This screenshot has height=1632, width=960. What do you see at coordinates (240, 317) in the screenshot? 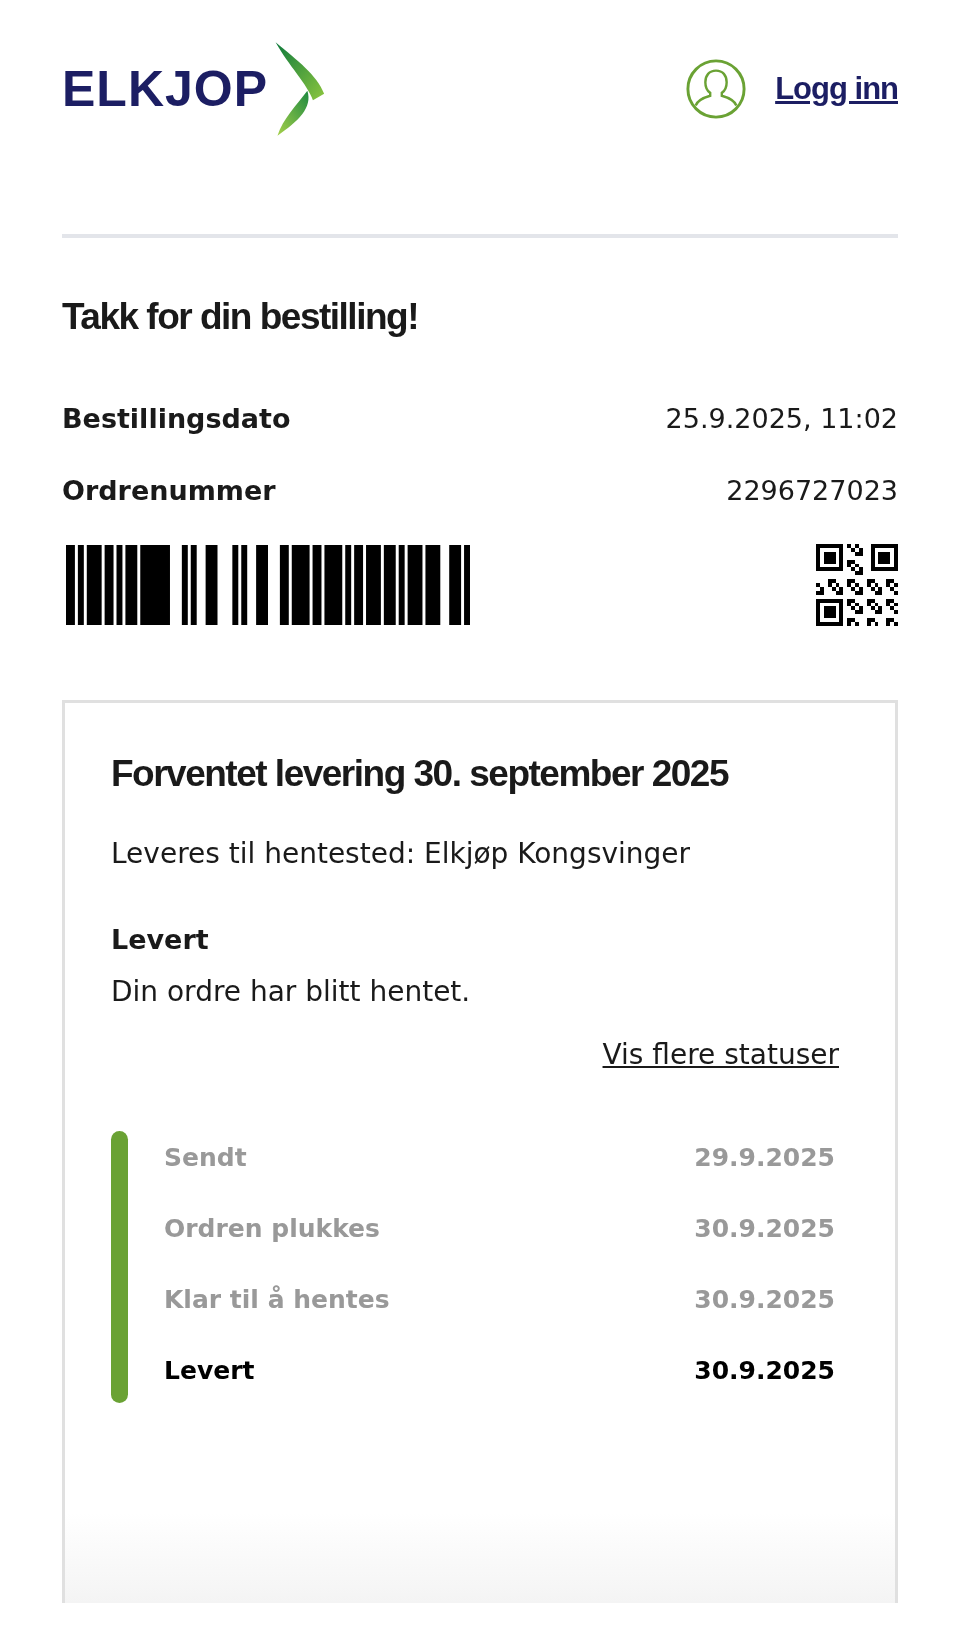
I see `page-title: Takk for din bestilling!` at bounding box center [240, 317].